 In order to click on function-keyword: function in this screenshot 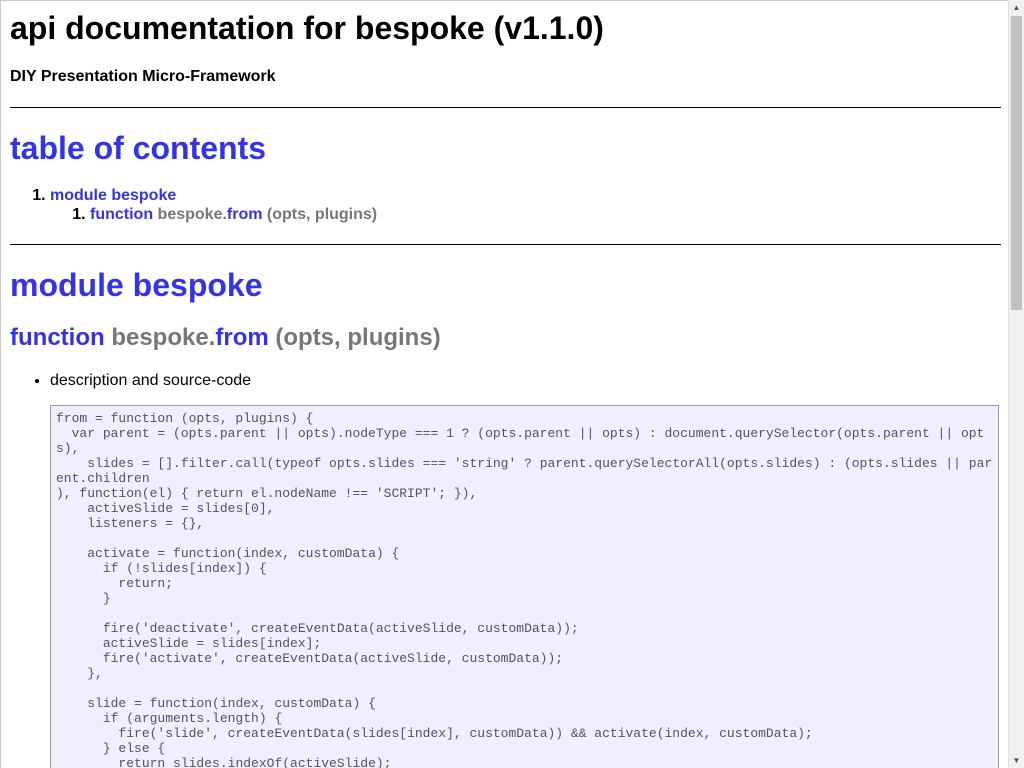, I will do `click(57, 337)`.